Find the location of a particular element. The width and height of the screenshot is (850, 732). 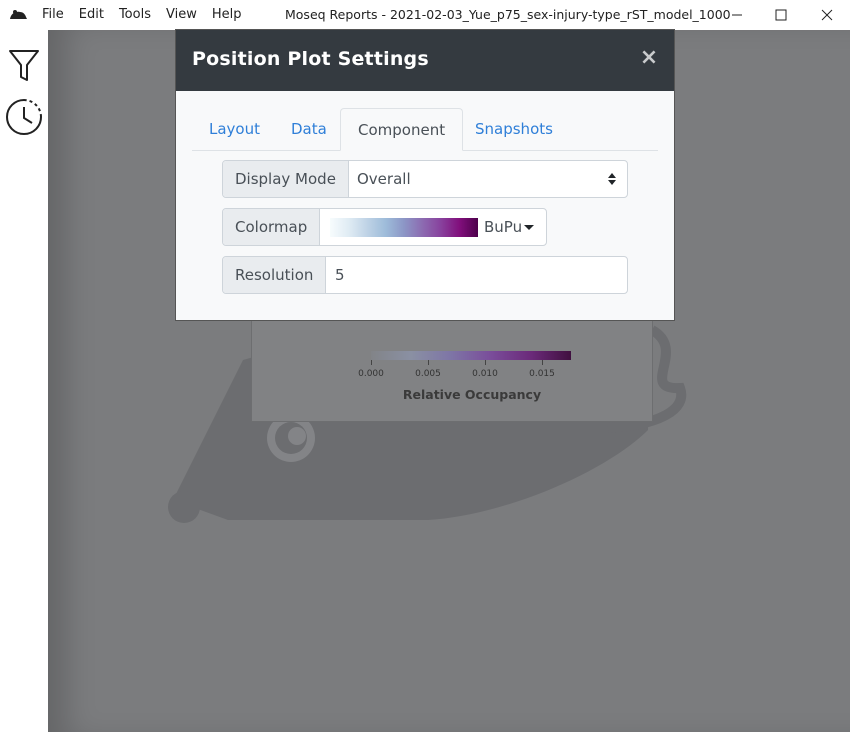

colorbar is located at coordinates (471, 355).